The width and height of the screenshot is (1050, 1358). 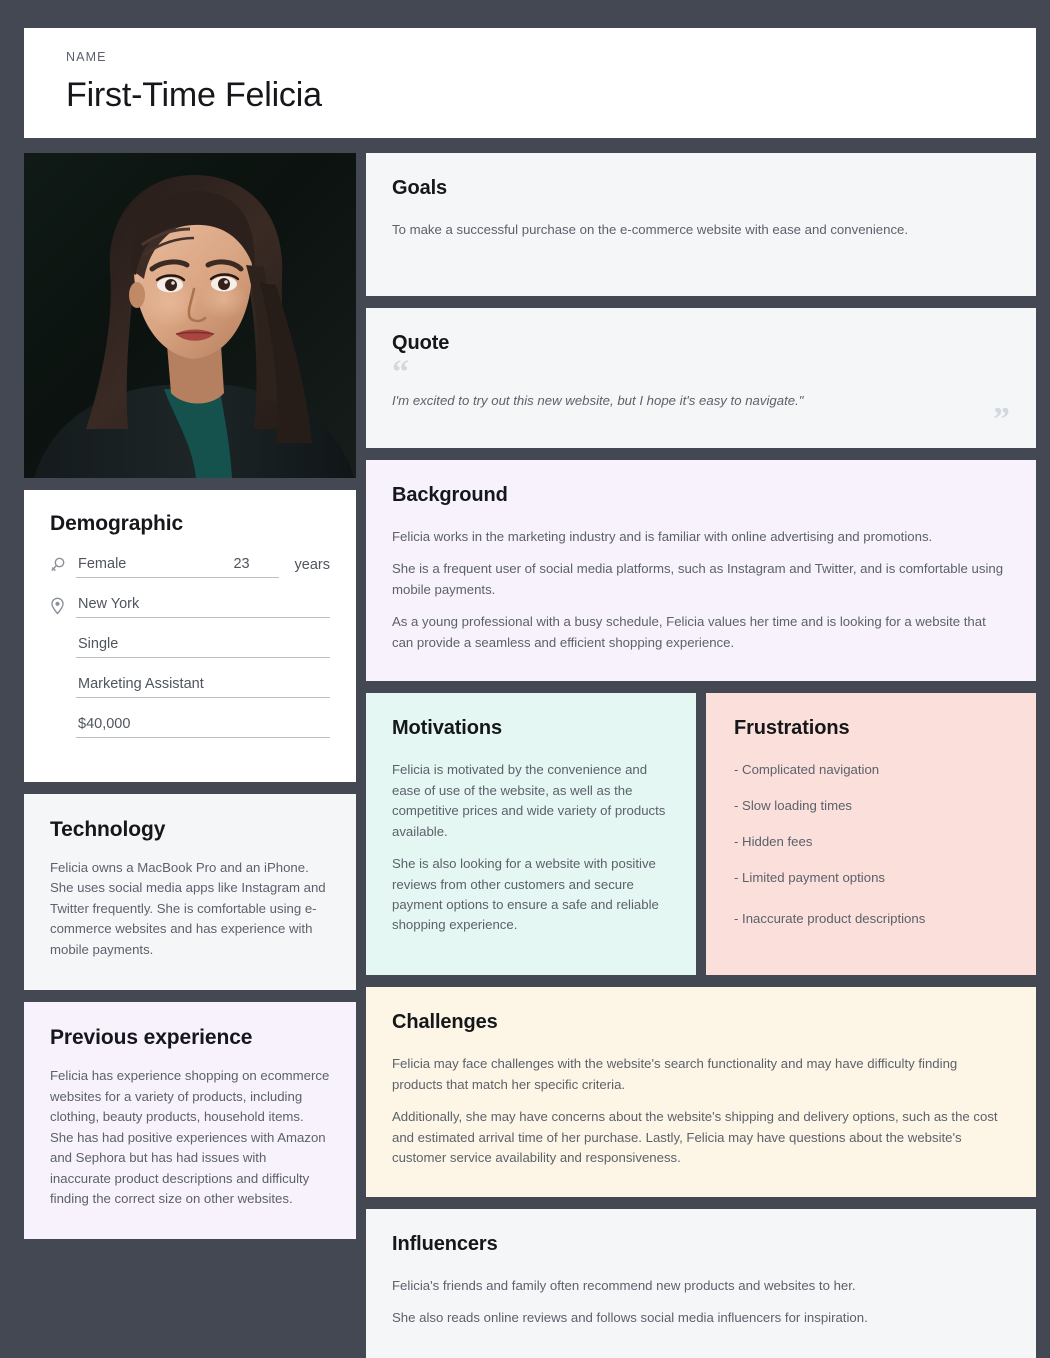 I want to click on relationship-status-field: Single, so click(x=203, y=647).